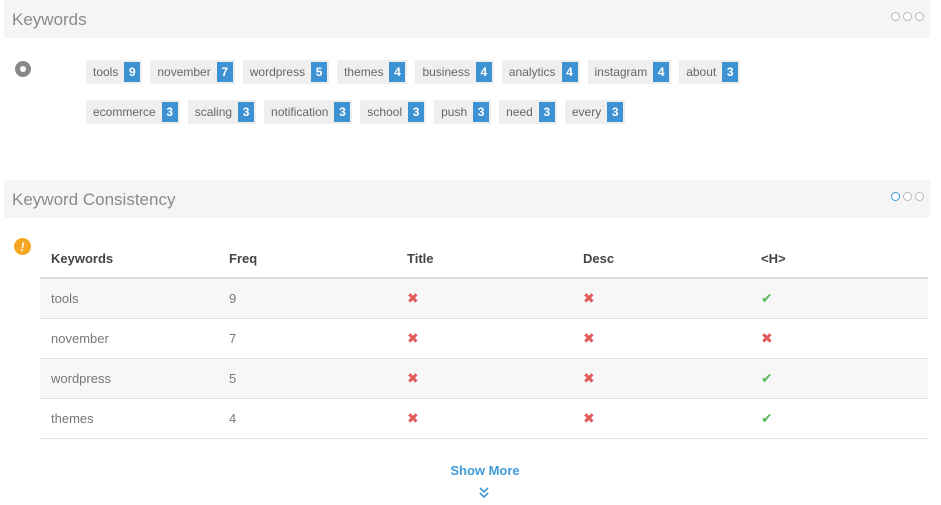 This screenshot has height=505, width=941. What do you see at coordinates (307, 378) in the screenshot?
I see `cell-freq: 5` at bounding box center [307, 378].